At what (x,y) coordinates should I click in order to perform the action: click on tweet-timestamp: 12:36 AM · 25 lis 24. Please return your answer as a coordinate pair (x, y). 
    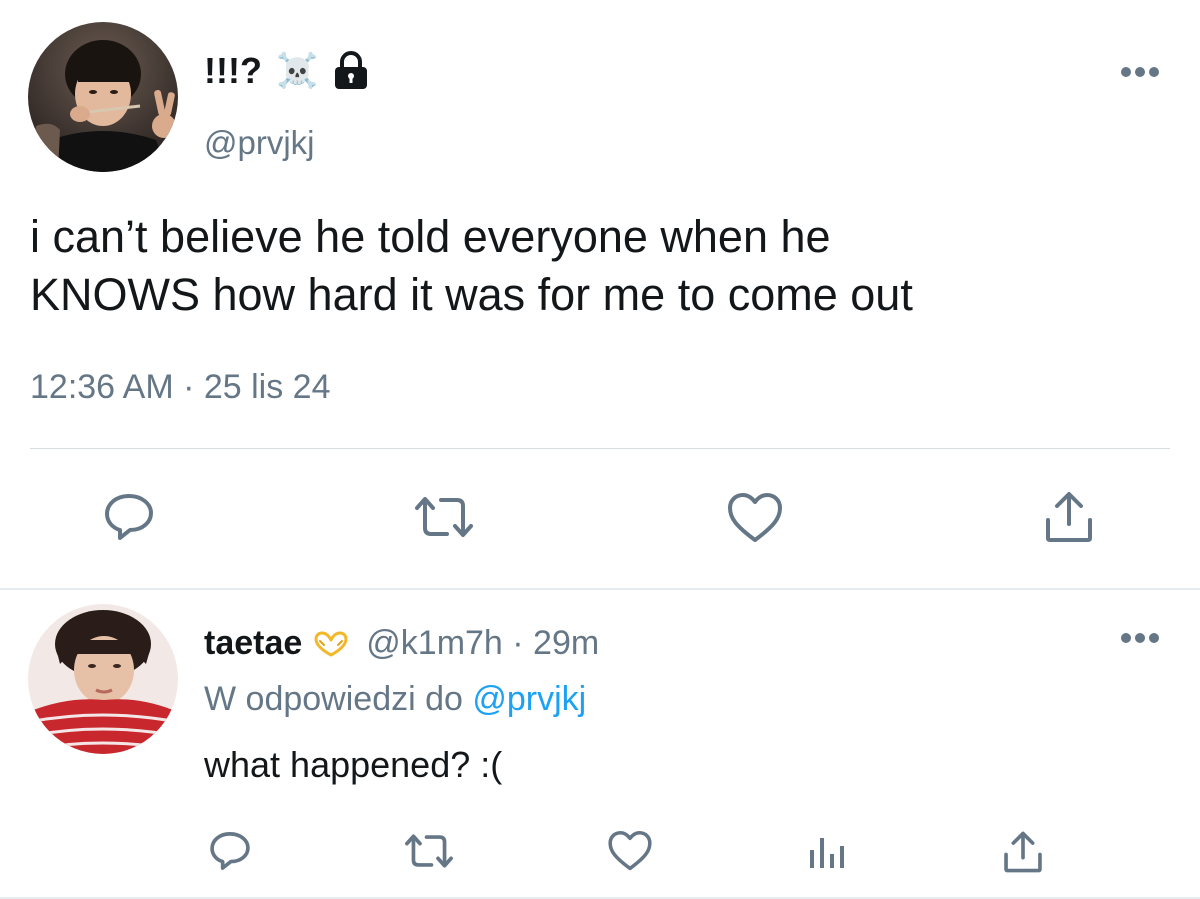
    Looking at the image, I should click on (180, 387).